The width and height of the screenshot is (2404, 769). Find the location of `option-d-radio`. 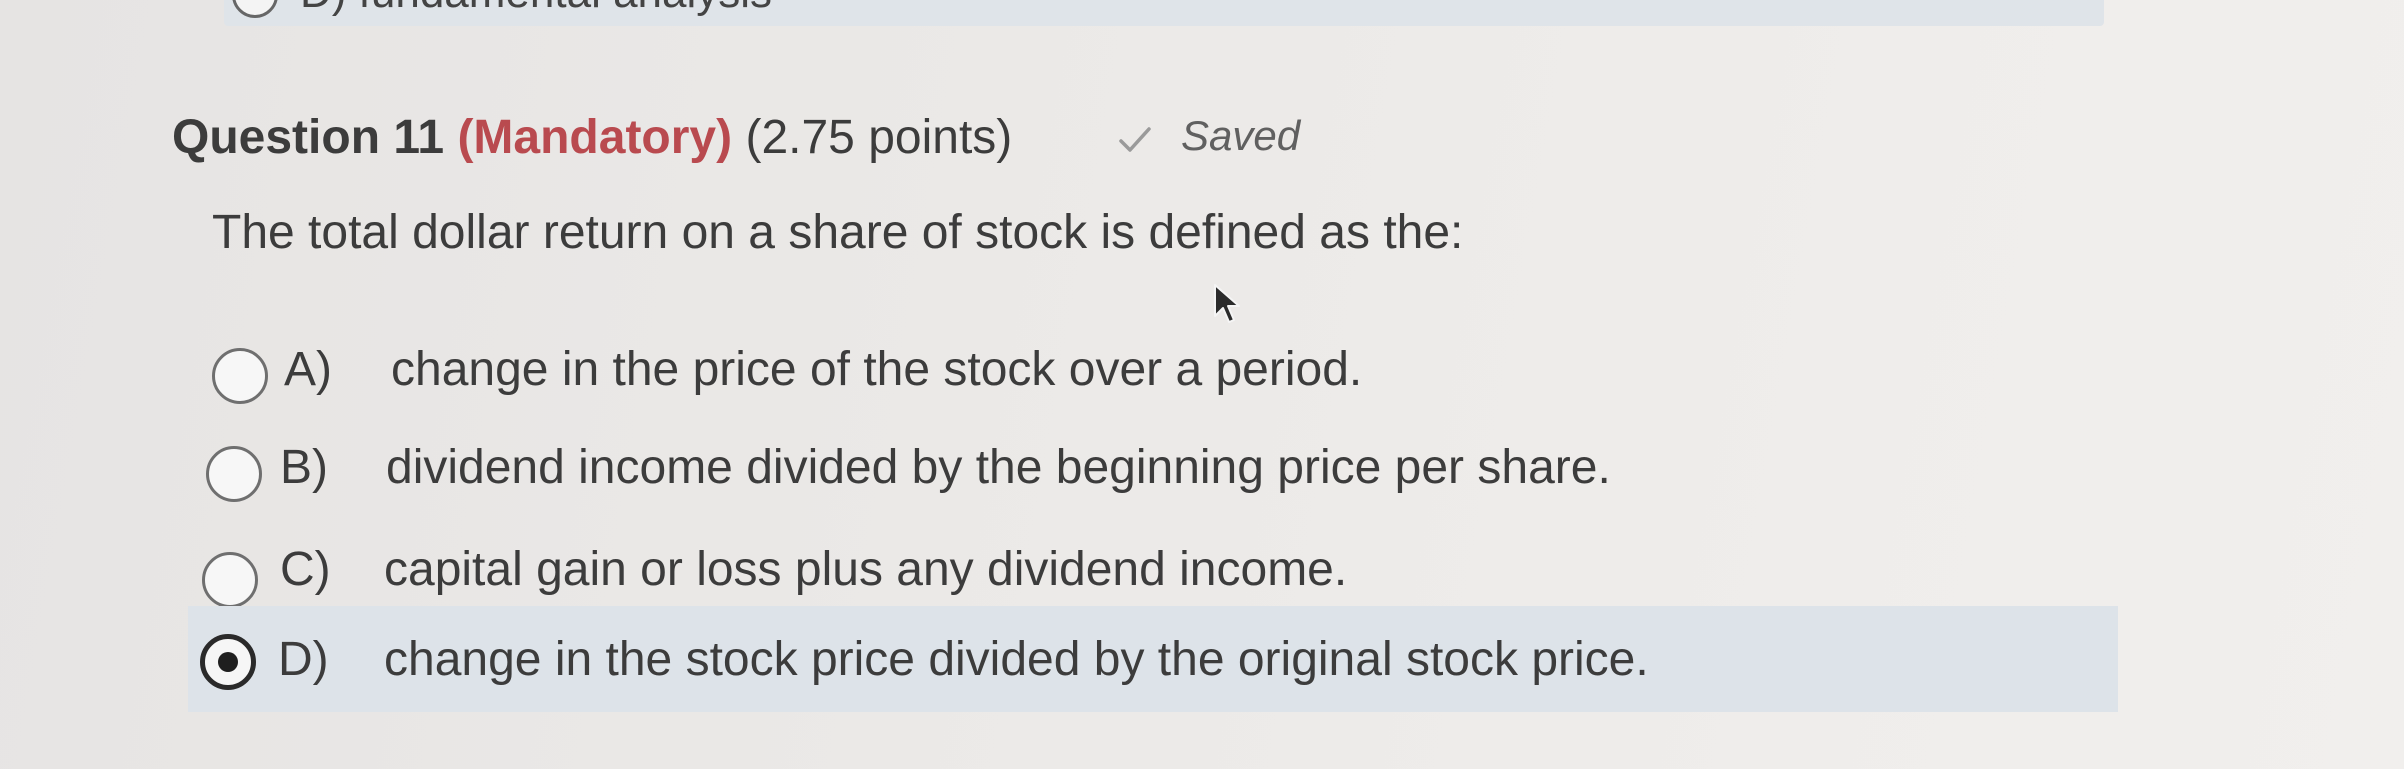

option-d-radio is located at coordinates (228, 662).